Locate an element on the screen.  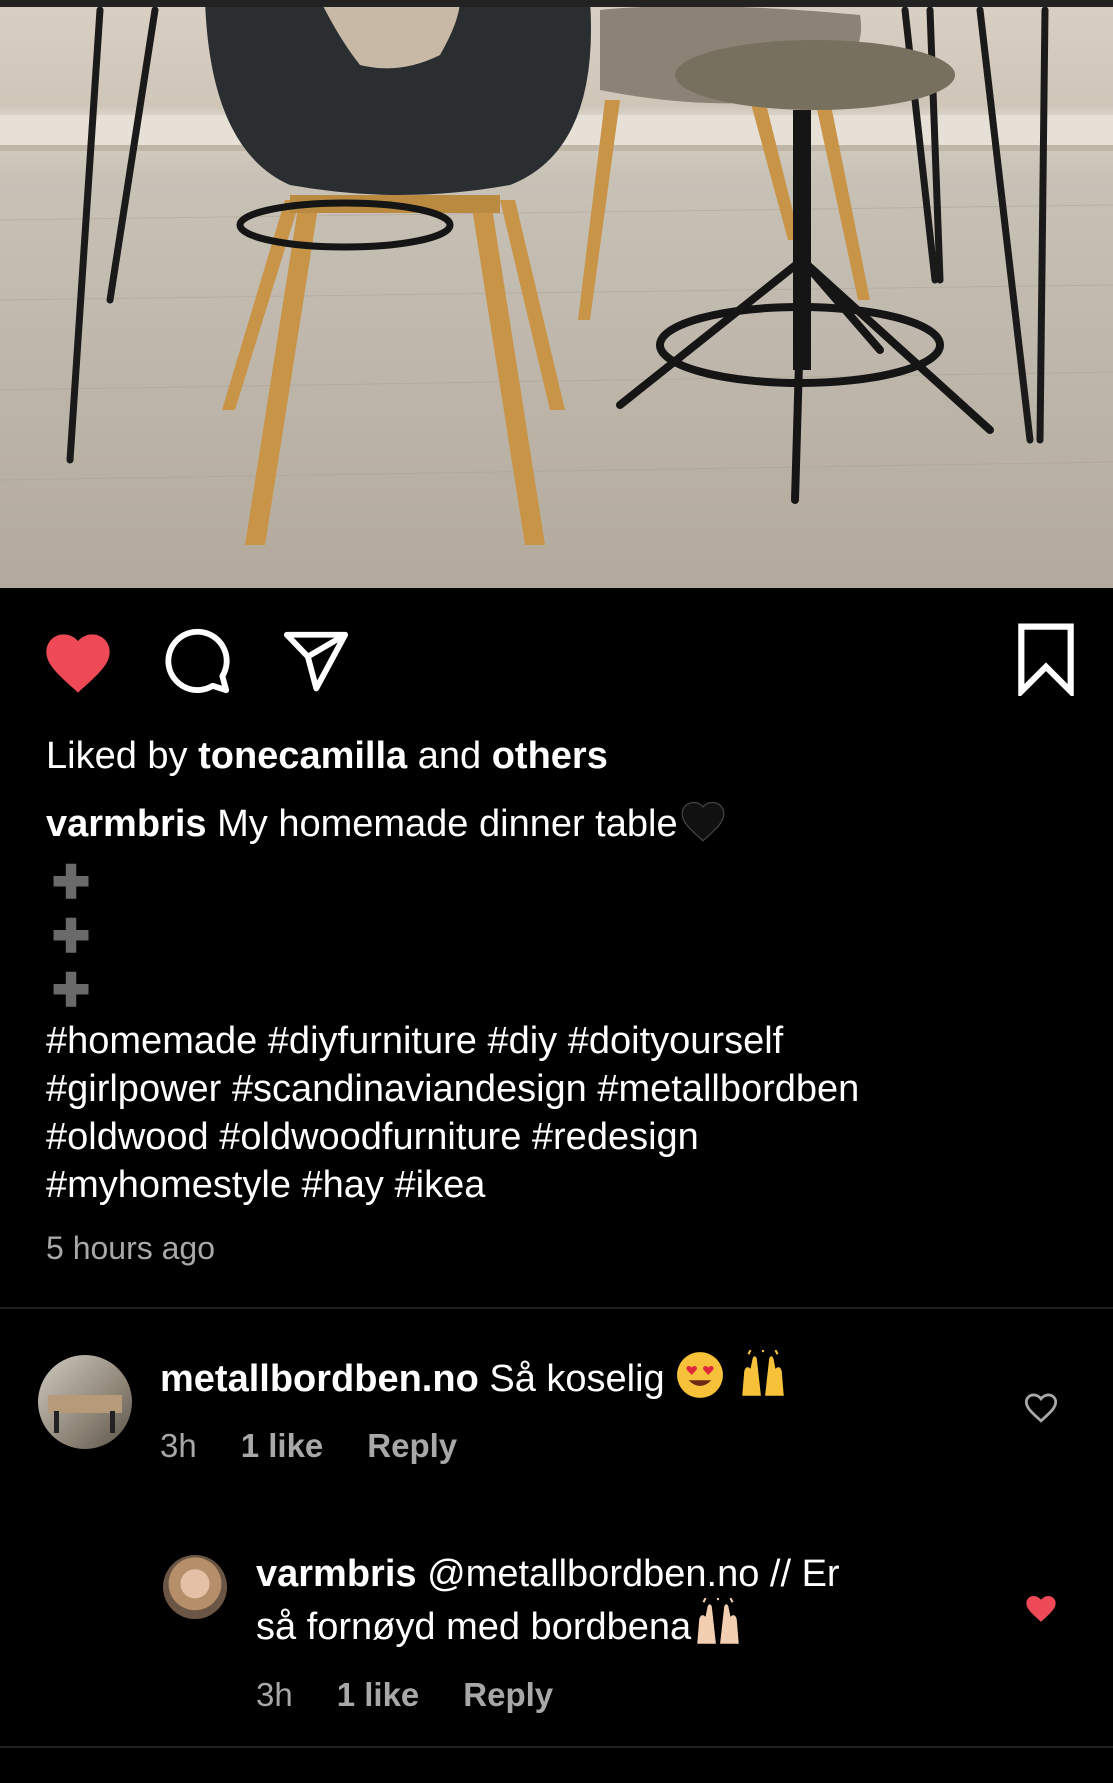
black-heart-emoji-icon is located at coordinates (703, 826).